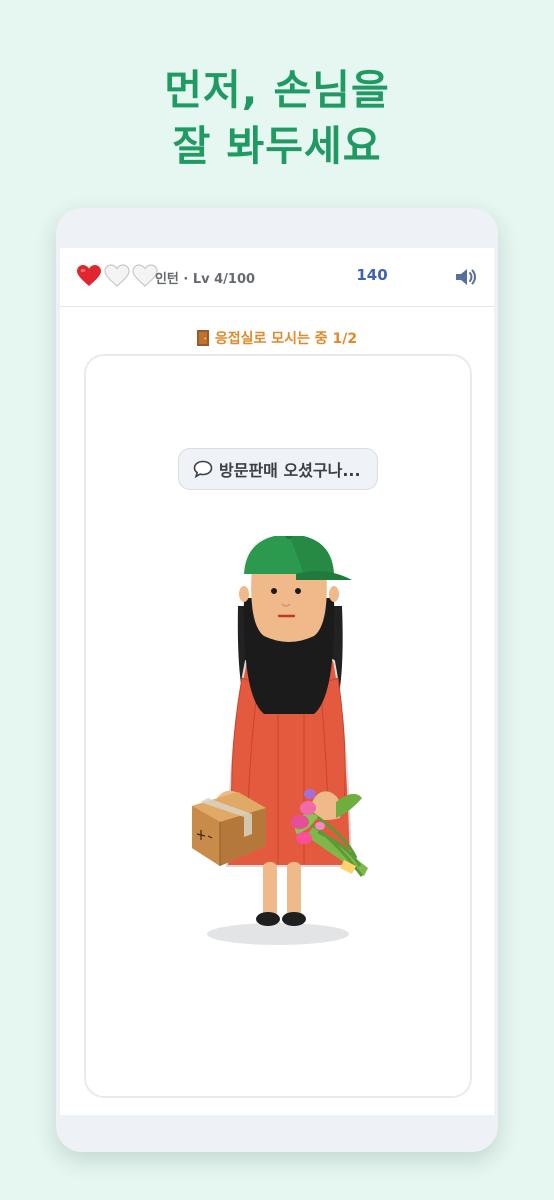 Image resolution: width=554 pixels, height=1200 pixels. What do you see at coordinates (268, 919) in the screenshot?
I see `character-shoe-left` at bounding box center [268, 919].